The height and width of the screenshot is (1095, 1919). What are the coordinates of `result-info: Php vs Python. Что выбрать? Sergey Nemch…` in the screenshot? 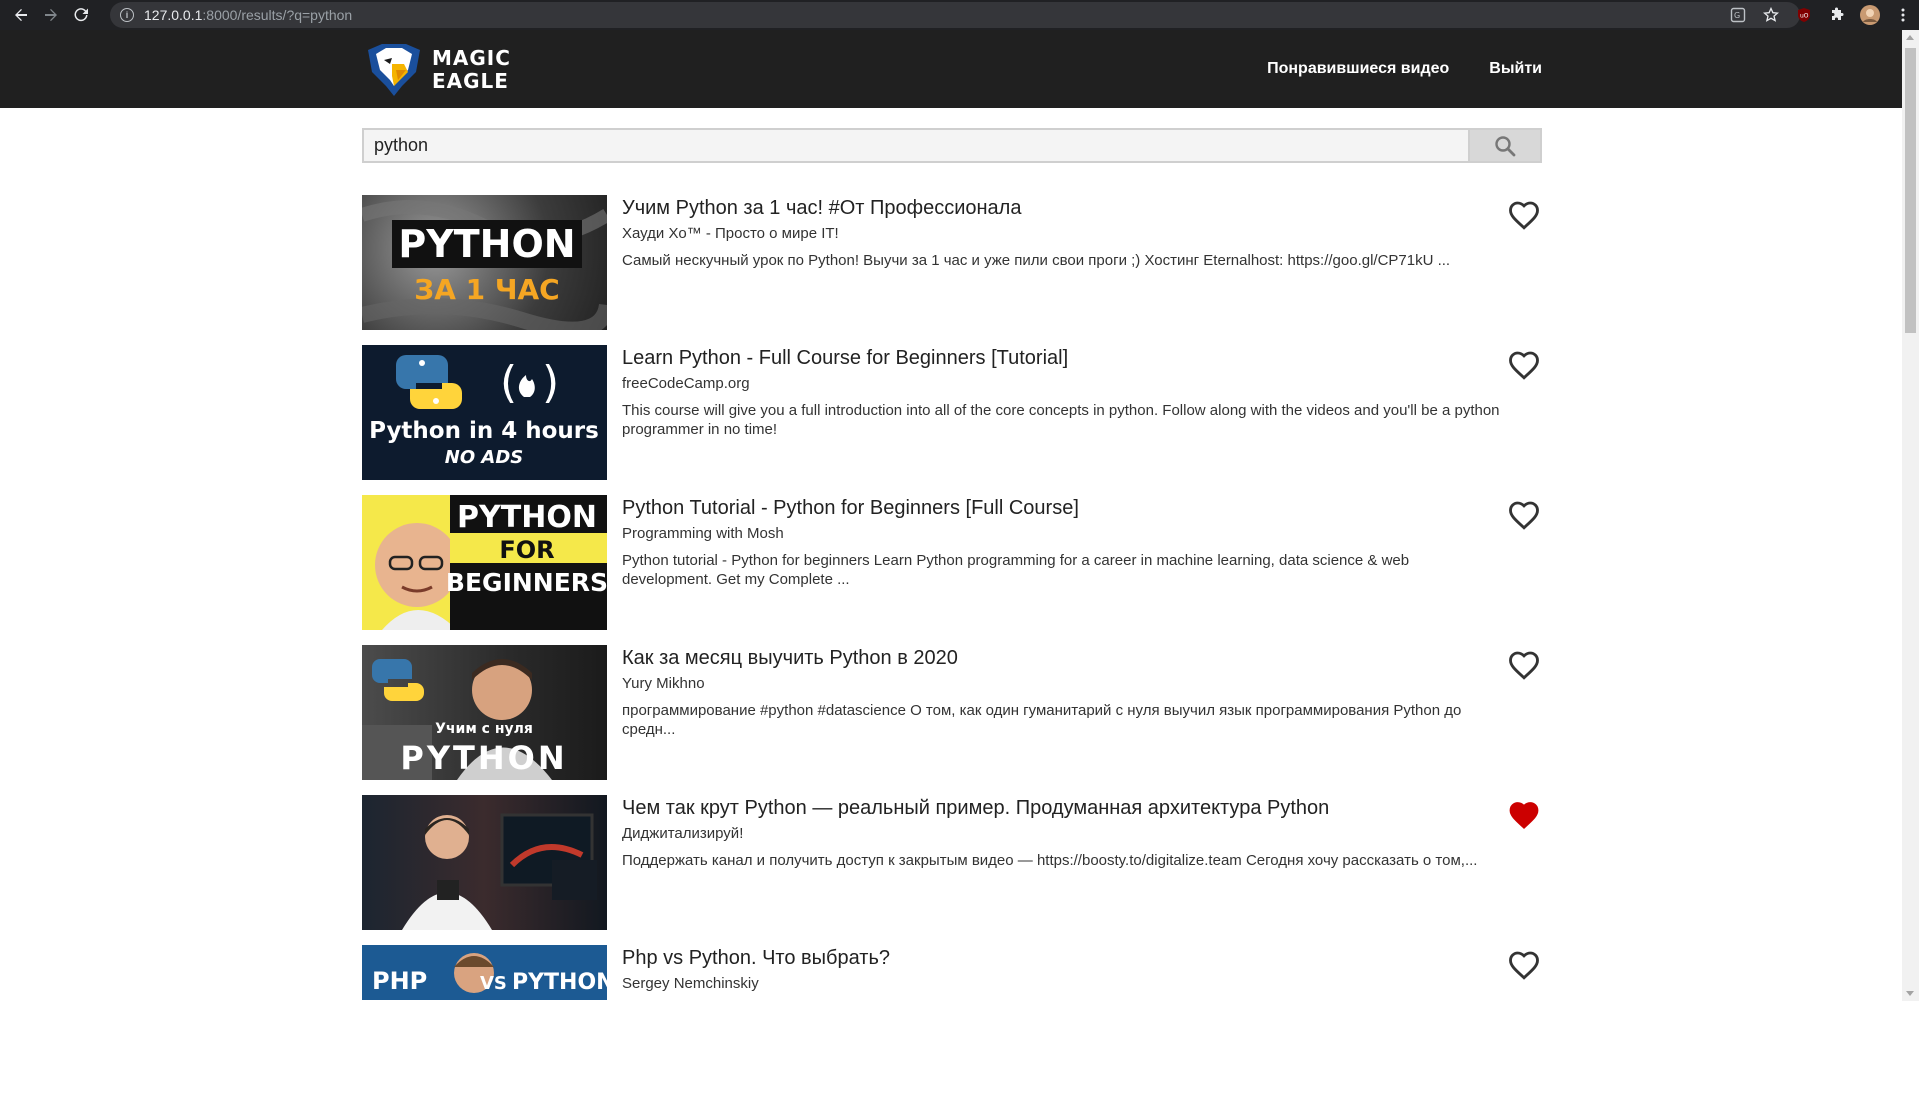 It's located at (1062, 969).